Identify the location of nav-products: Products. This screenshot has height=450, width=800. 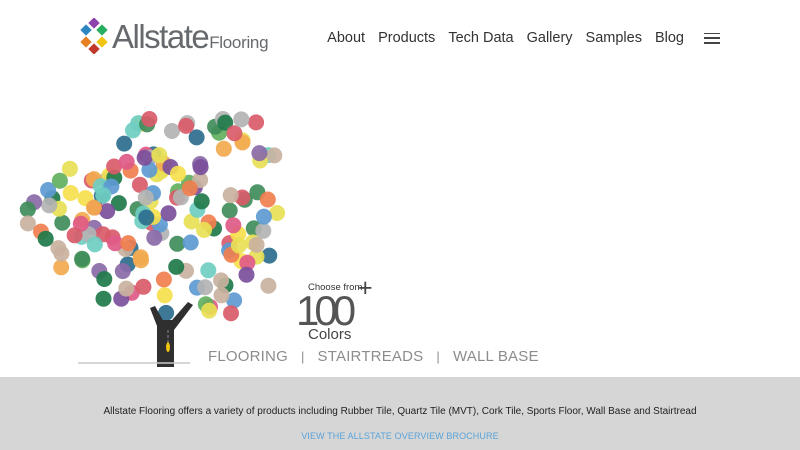
(406, 38).